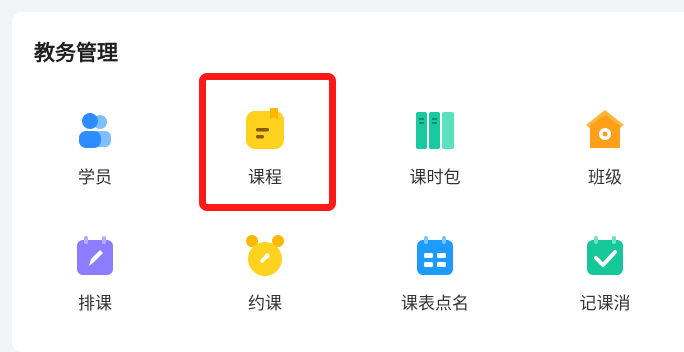  I want to click on menu-item-label: 课表点名, so click(435, 303).